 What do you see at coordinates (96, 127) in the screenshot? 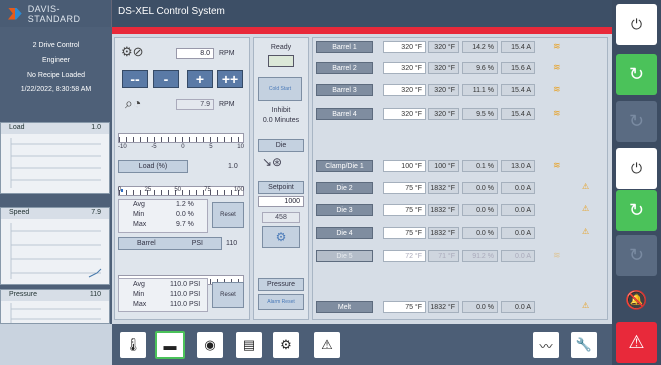
I see `graph-value: 1.0` at bounding box center [96, 127].